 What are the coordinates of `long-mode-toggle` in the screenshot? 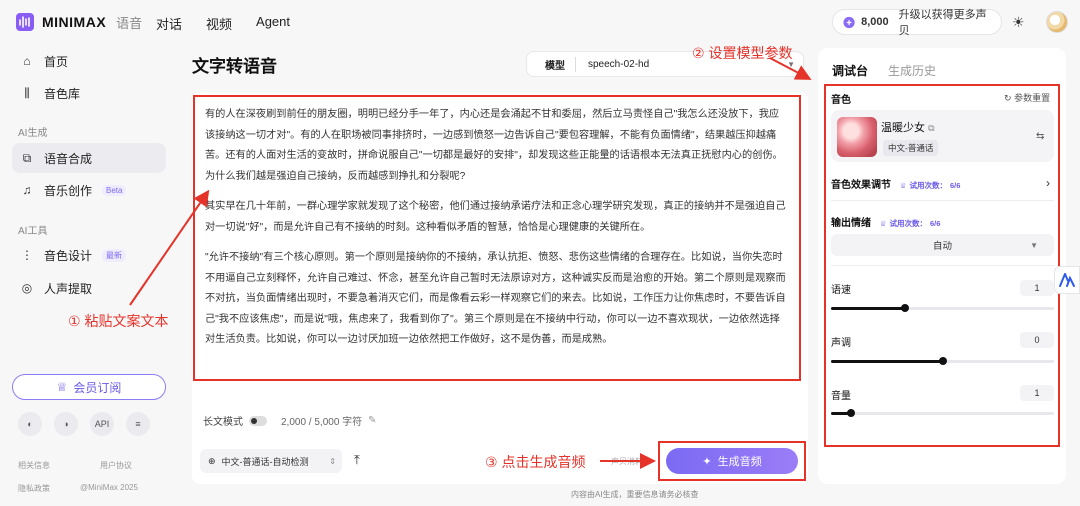 It's located at (258, 420).